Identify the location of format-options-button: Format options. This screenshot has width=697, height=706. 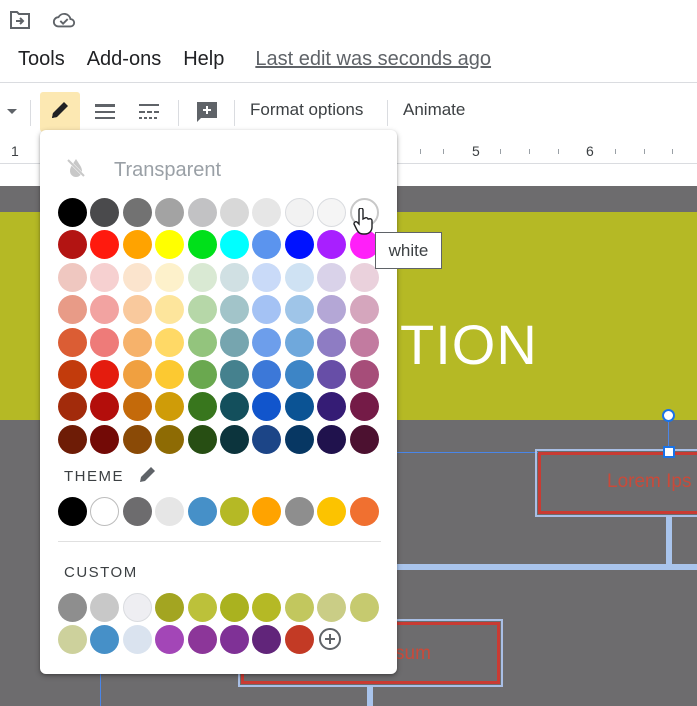
(306, 110).